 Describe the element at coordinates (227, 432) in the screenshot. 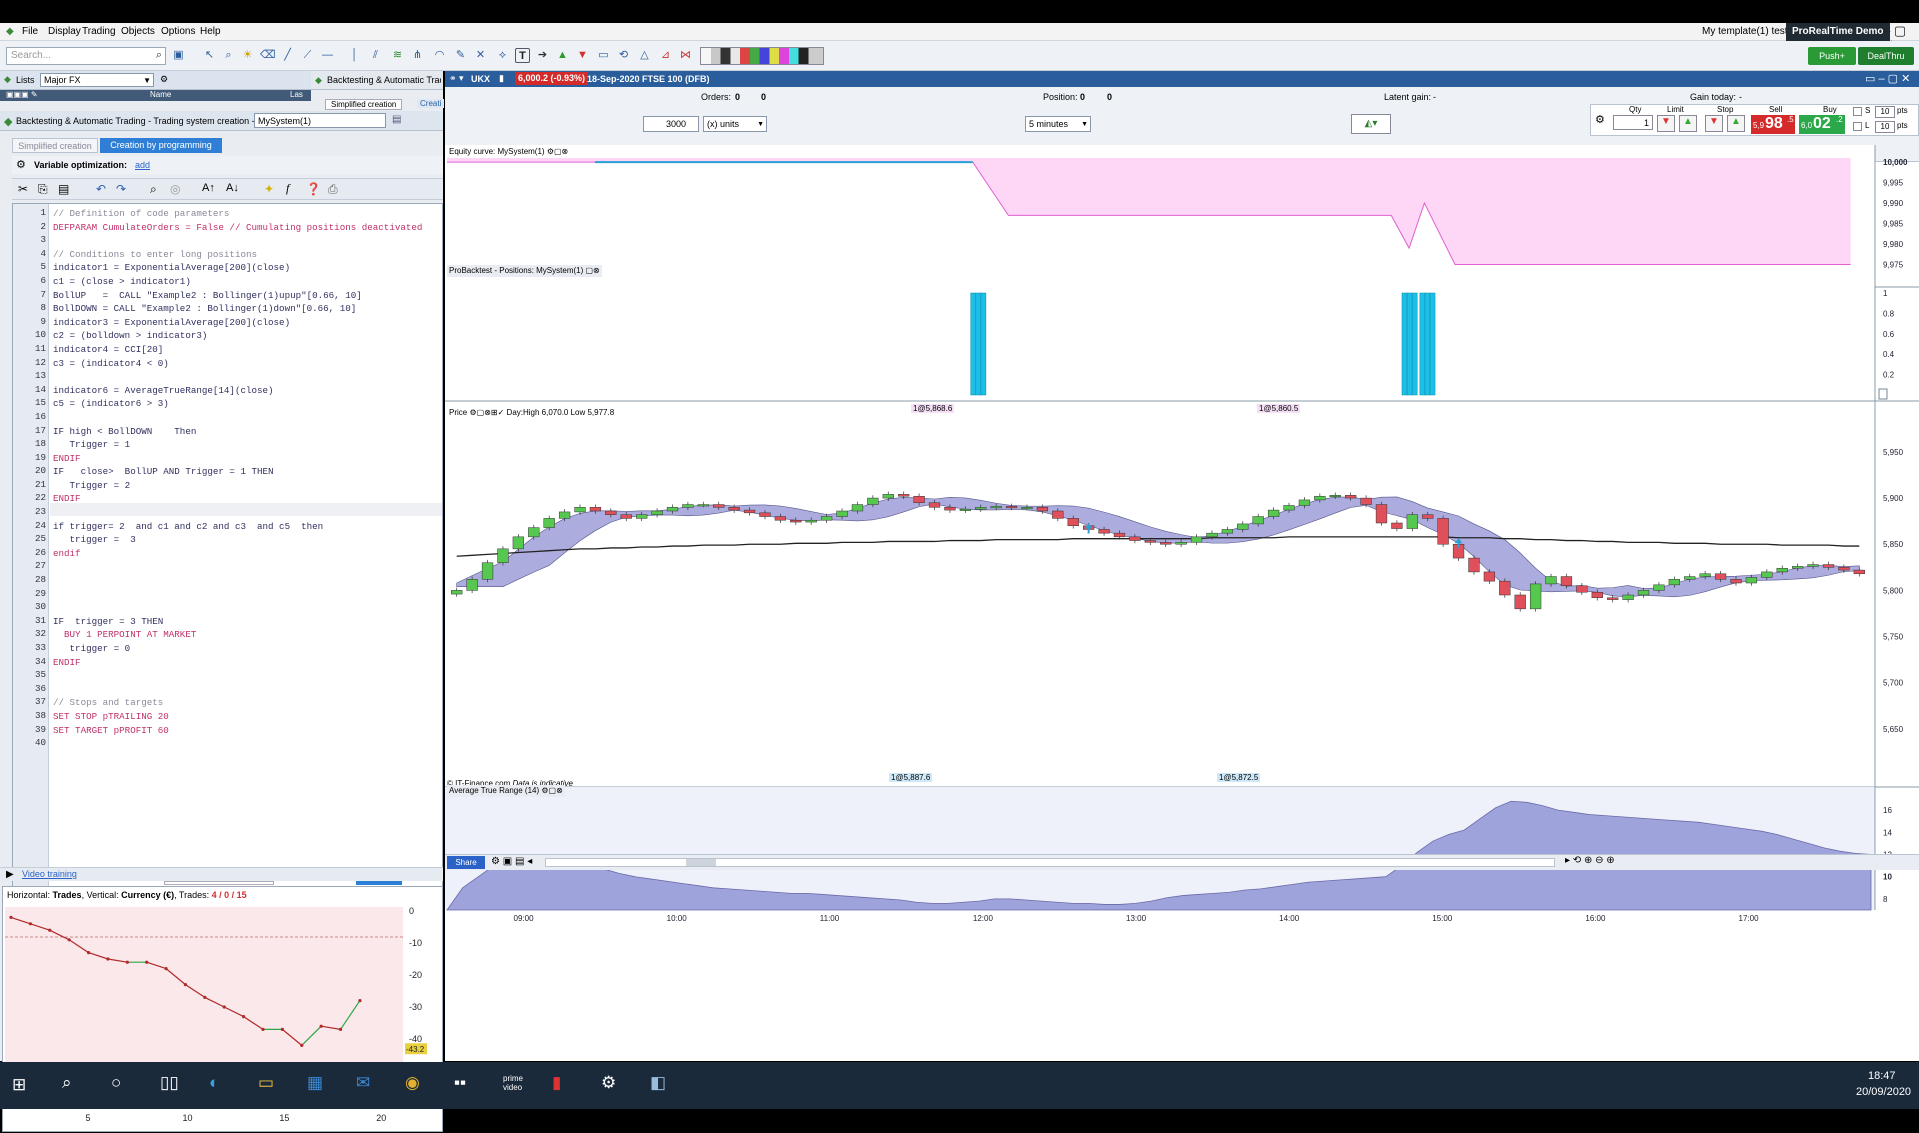

I see `code-line: 17 IF high < BollDOWN Then` at that location.